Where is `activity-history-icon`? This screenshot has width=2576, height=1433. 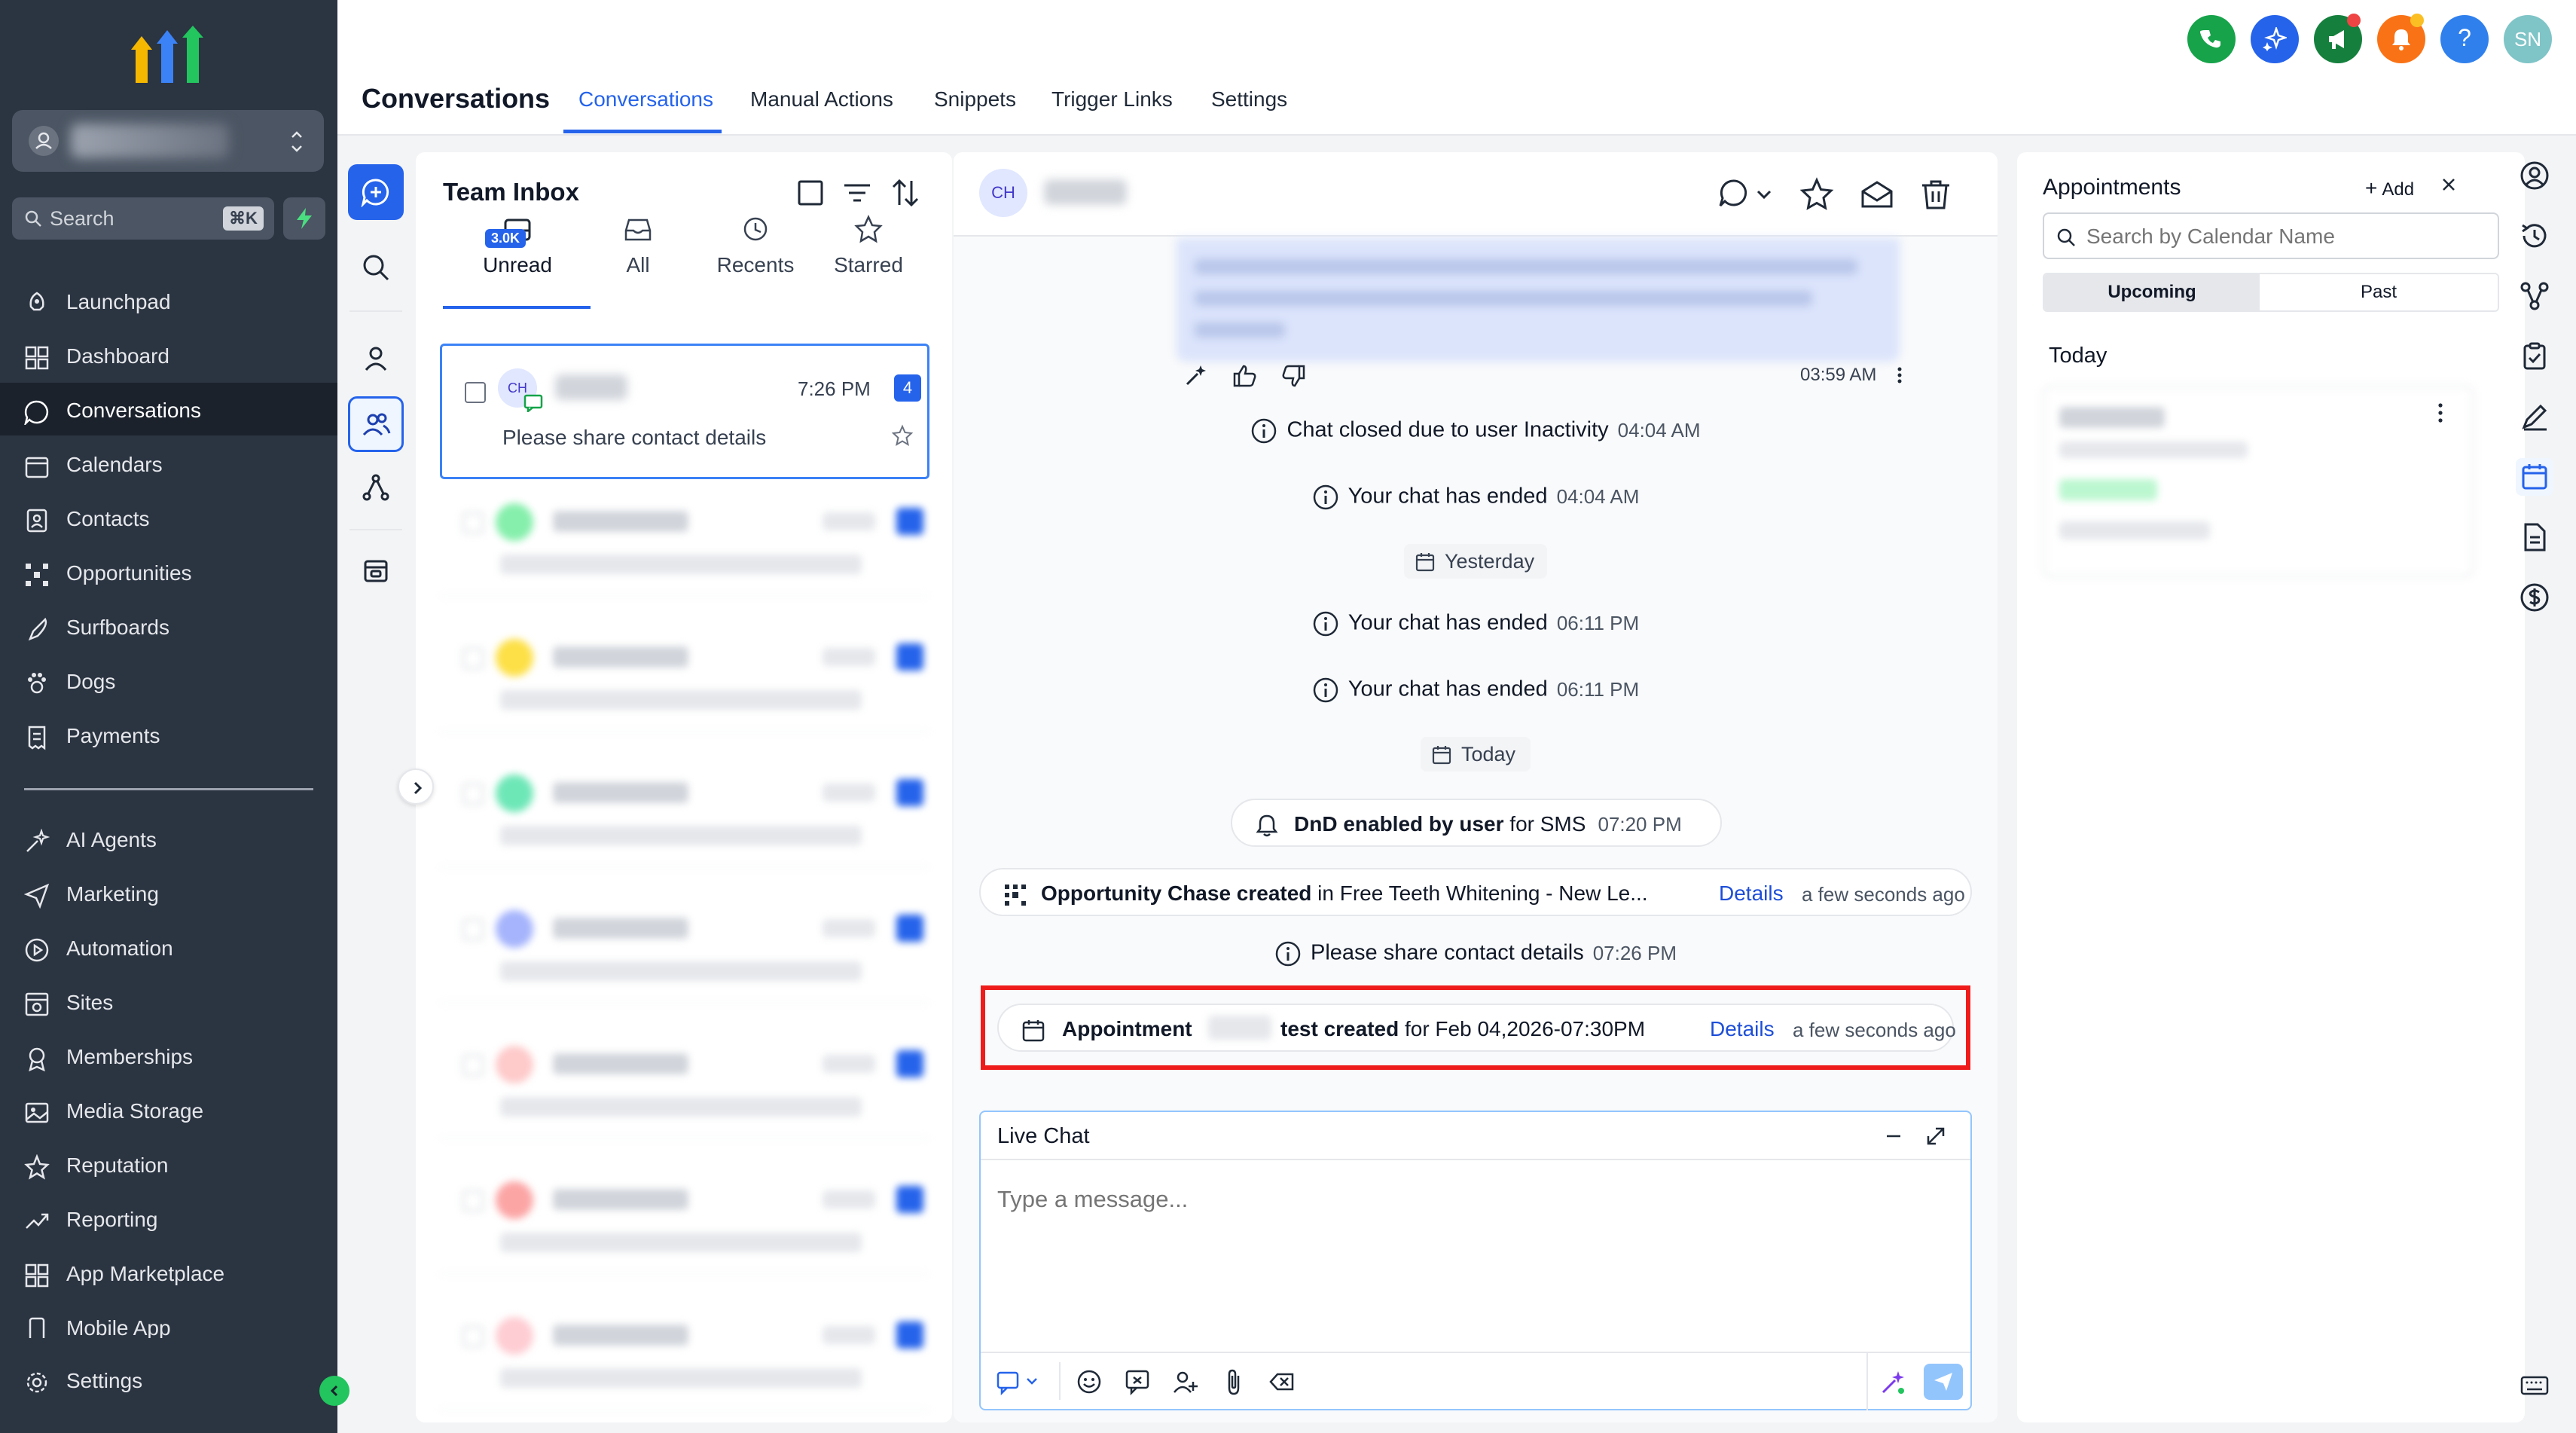
activity-history-icon is located at coordinates (2535, 236).